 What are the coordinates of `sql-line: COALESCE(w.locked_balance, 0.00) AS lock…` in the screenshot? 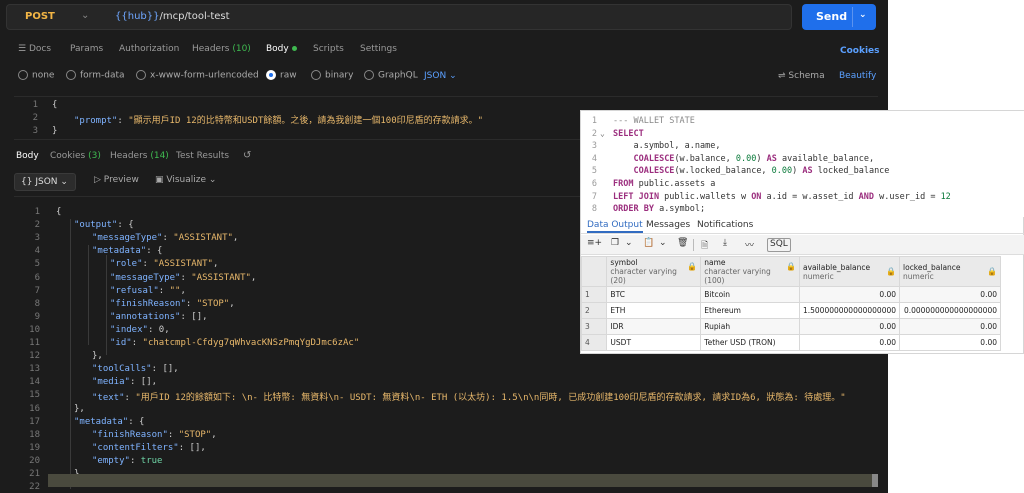 It's located at (761, 171).